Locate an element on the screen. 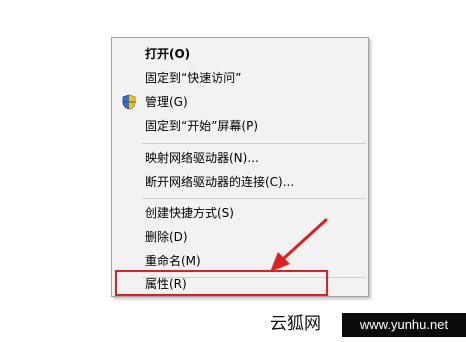  menu-item-pin-start: 固定到“开始”屏幕(P) is located at coordinates (240, 126).